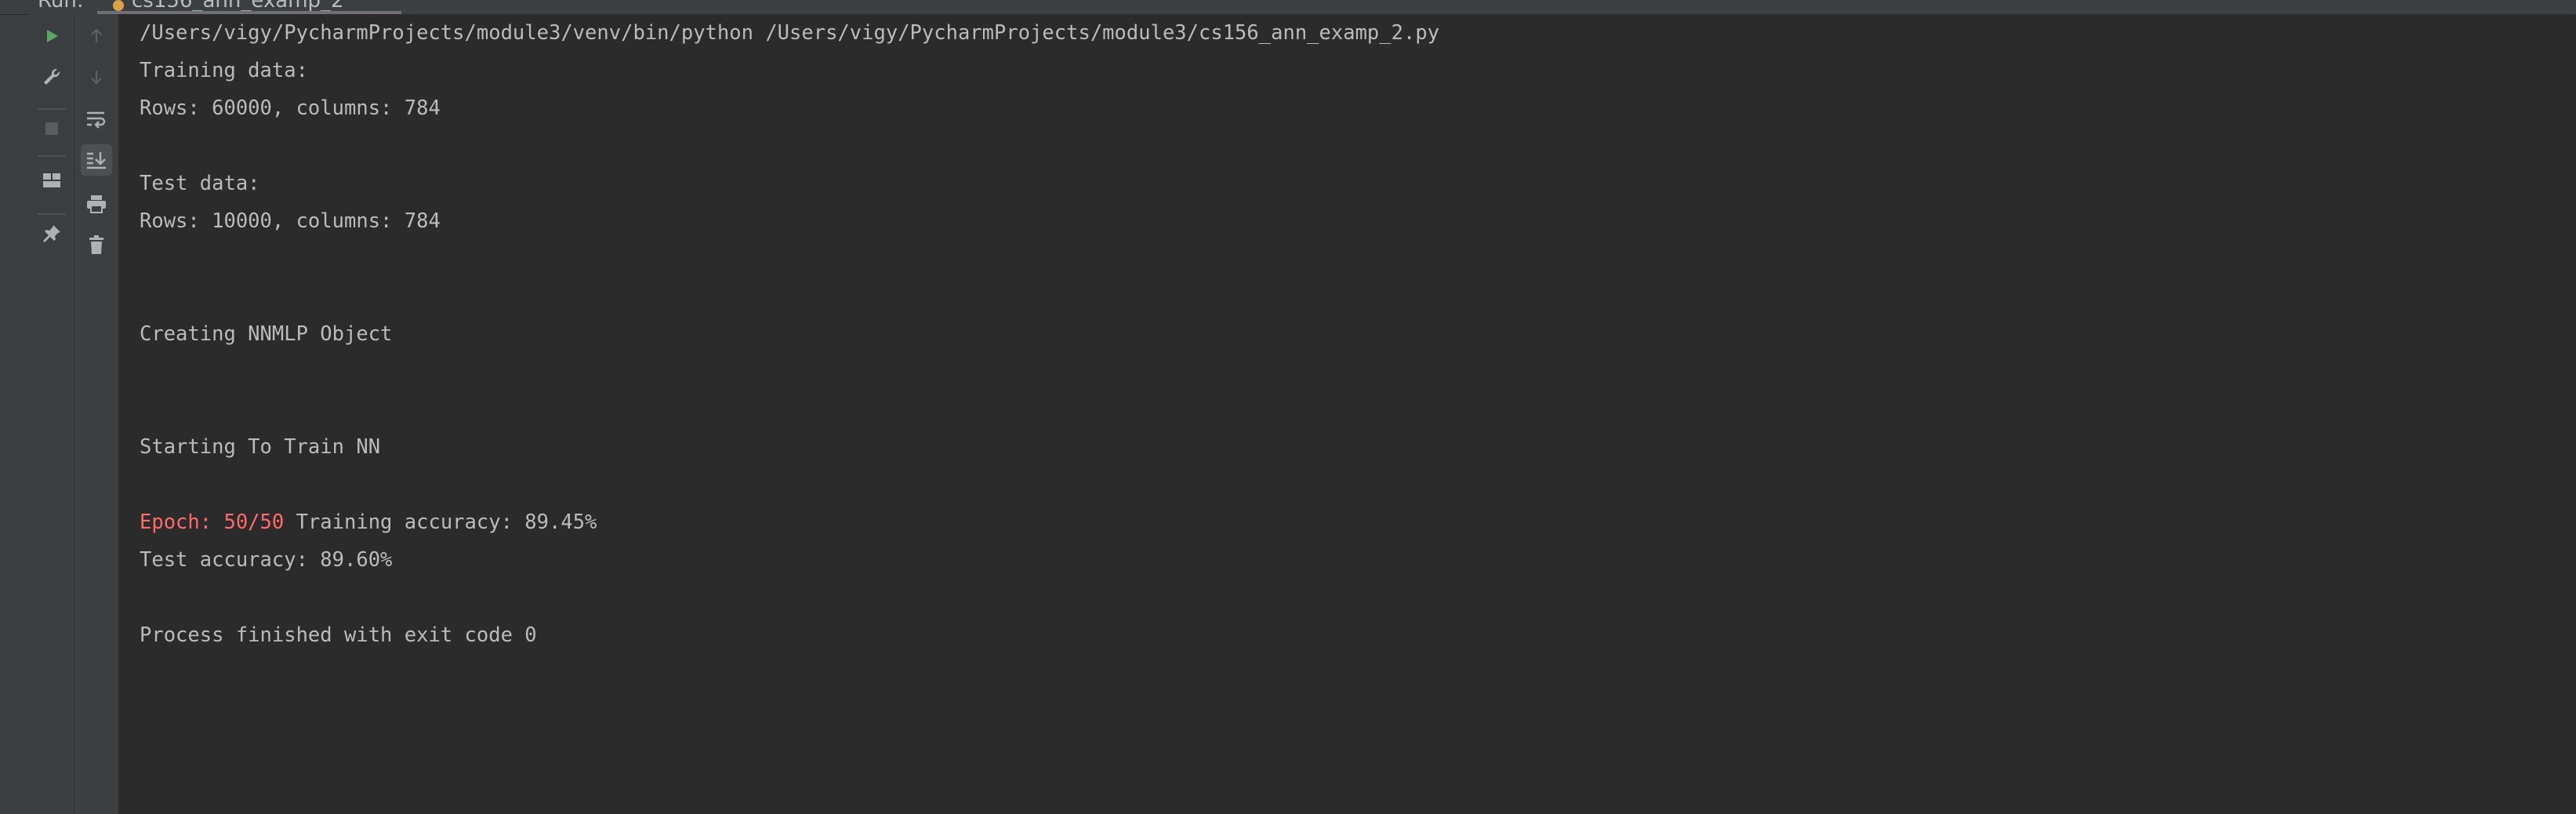 This screenshot has width=2576, height=814. I want to click on pin-tab-button, so click(51, 233).